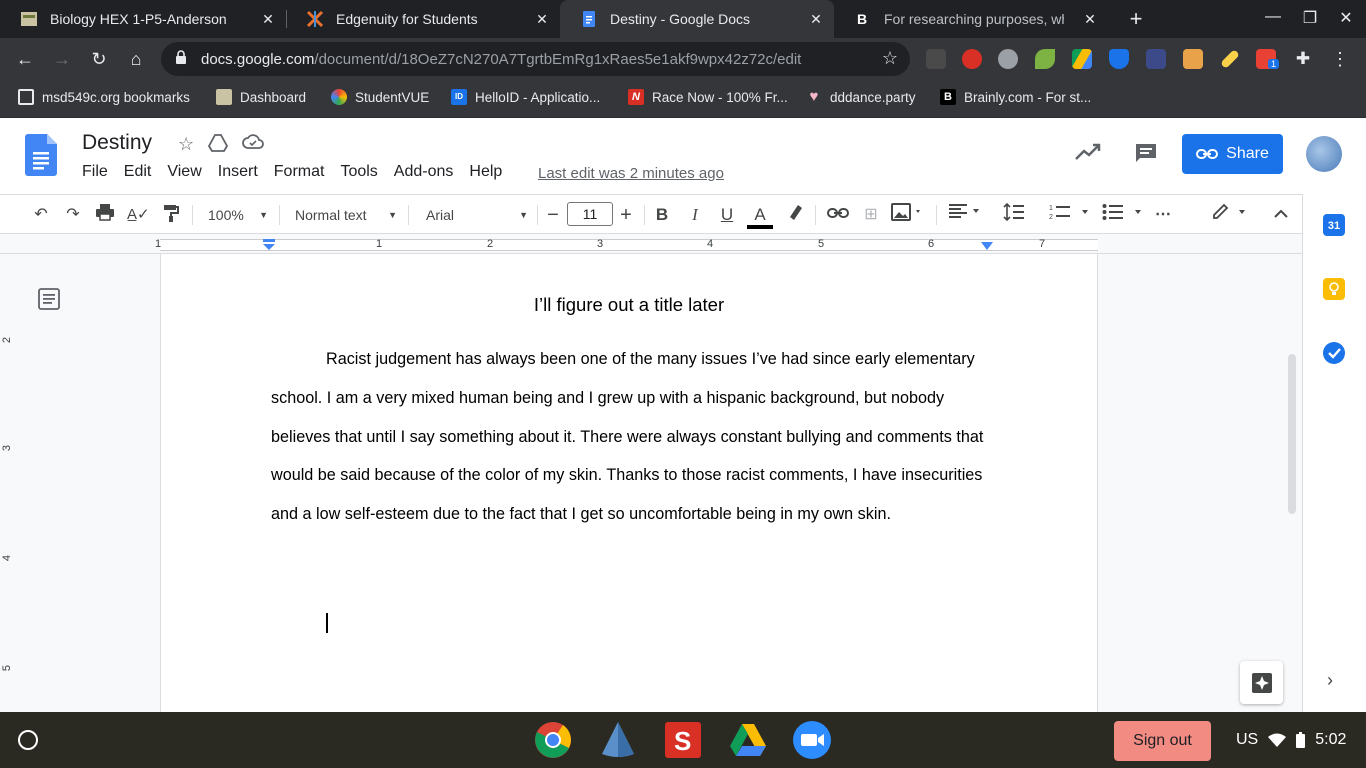 This screenshot has height=768, width=1366. What do you see at coordinates (238, 215) in the screenshot?
I see `zoom-dropdown: 100% ▼` at bounding box center [238, 215].